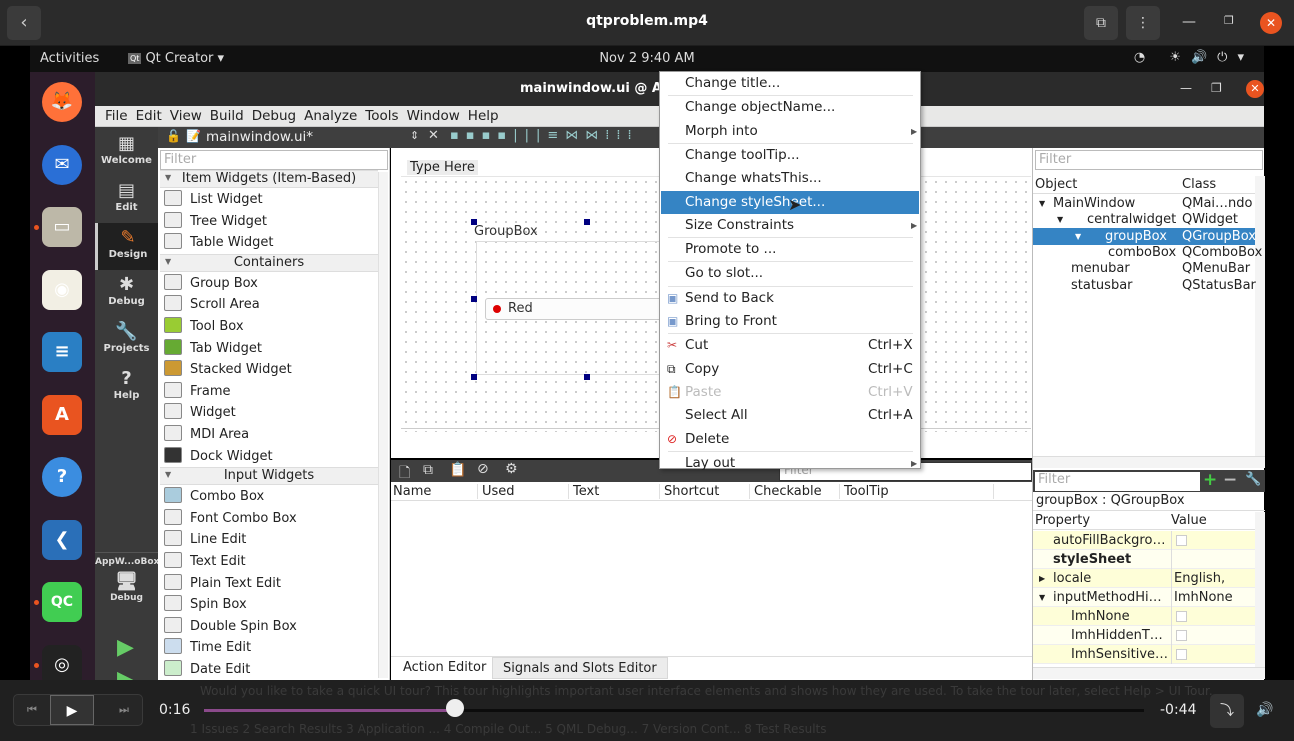 This screenshot has height=741, width=1294. What do you see at coordinates (1271, 23) in the screenshot?
I see `close-button: ✕` at bounding box center [1271, 23].